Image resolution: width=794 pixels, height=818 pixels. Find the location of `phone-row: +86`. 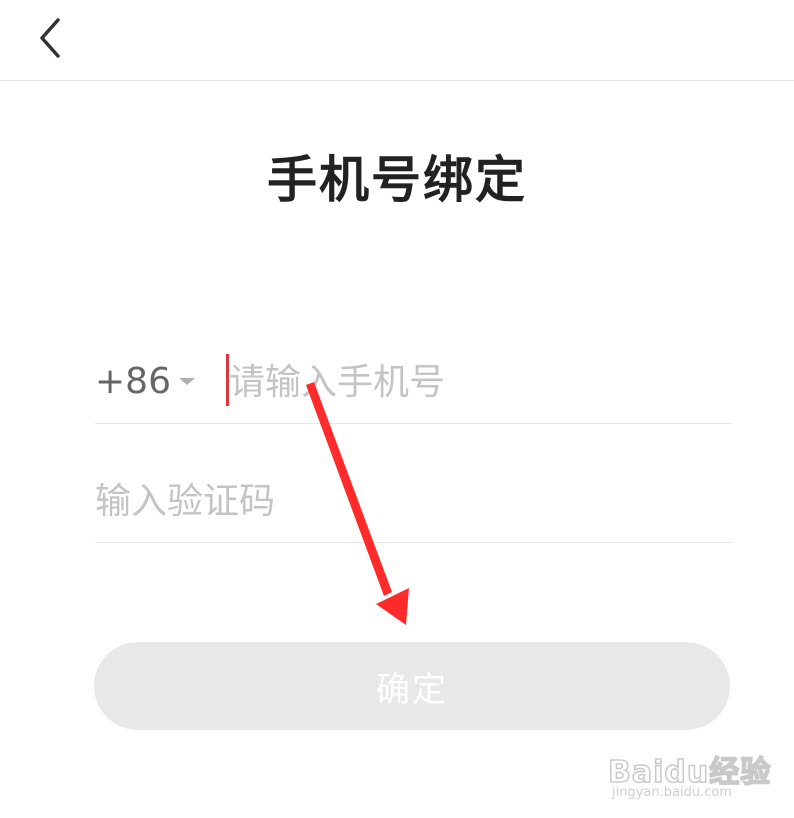

phone-row: +86 is located at coordinates (413, 383).